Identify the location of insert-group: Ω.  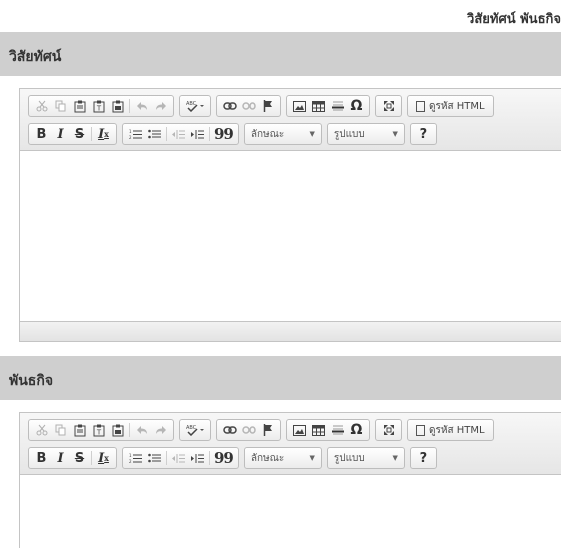
(328, 106).